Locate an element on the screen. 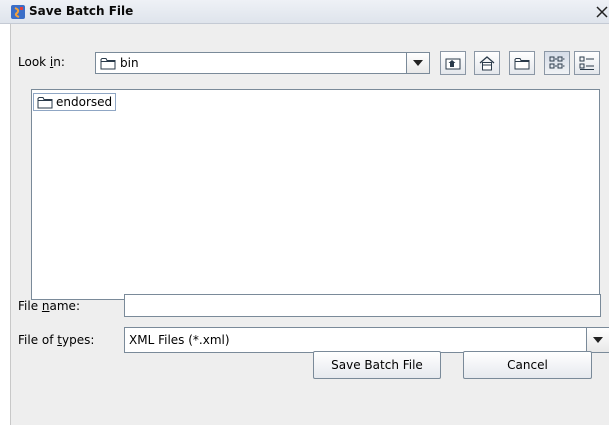 This screenshot has width=609, height=425. list-view-button is located at coordinates (557, 63).